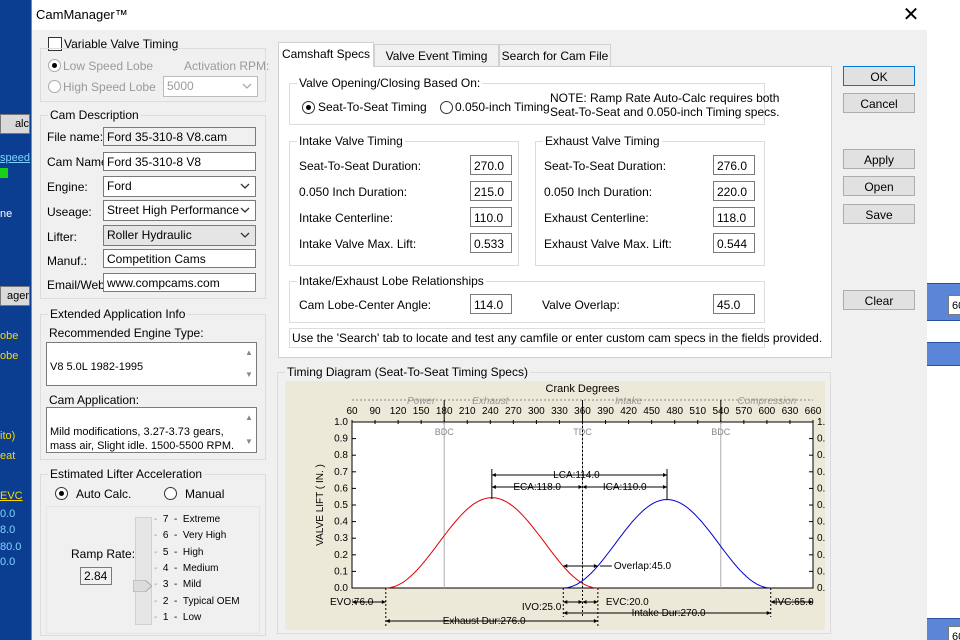 The image size is (960, 640). Describe the element at coordinates (15, 124) in the screenshot. I see `bg-button-fragment: alc` at that location.